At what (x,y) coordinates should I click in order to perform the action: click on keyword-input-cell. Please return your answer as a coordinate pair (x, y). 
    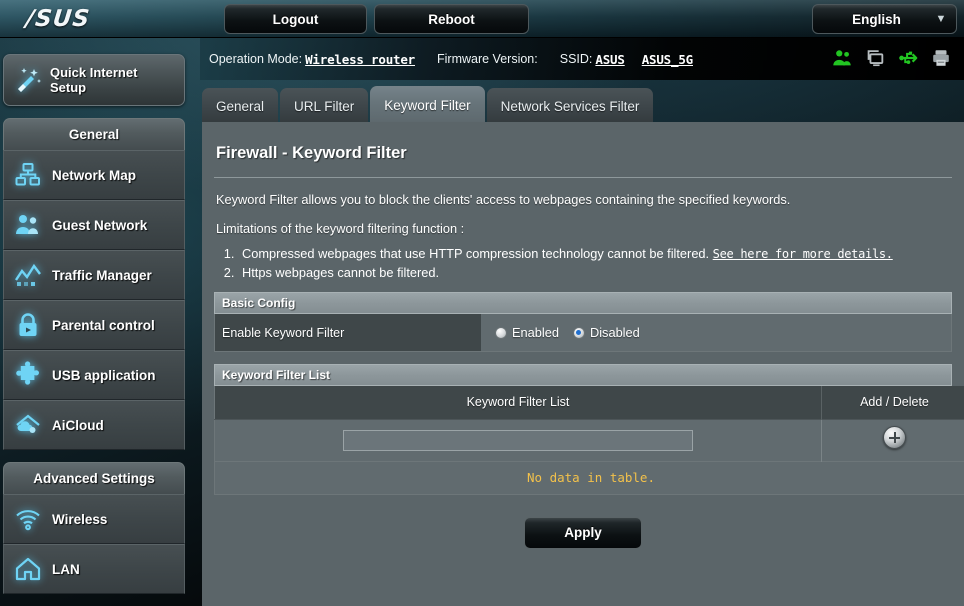
    Looking at the image, I should click on (518, 439).